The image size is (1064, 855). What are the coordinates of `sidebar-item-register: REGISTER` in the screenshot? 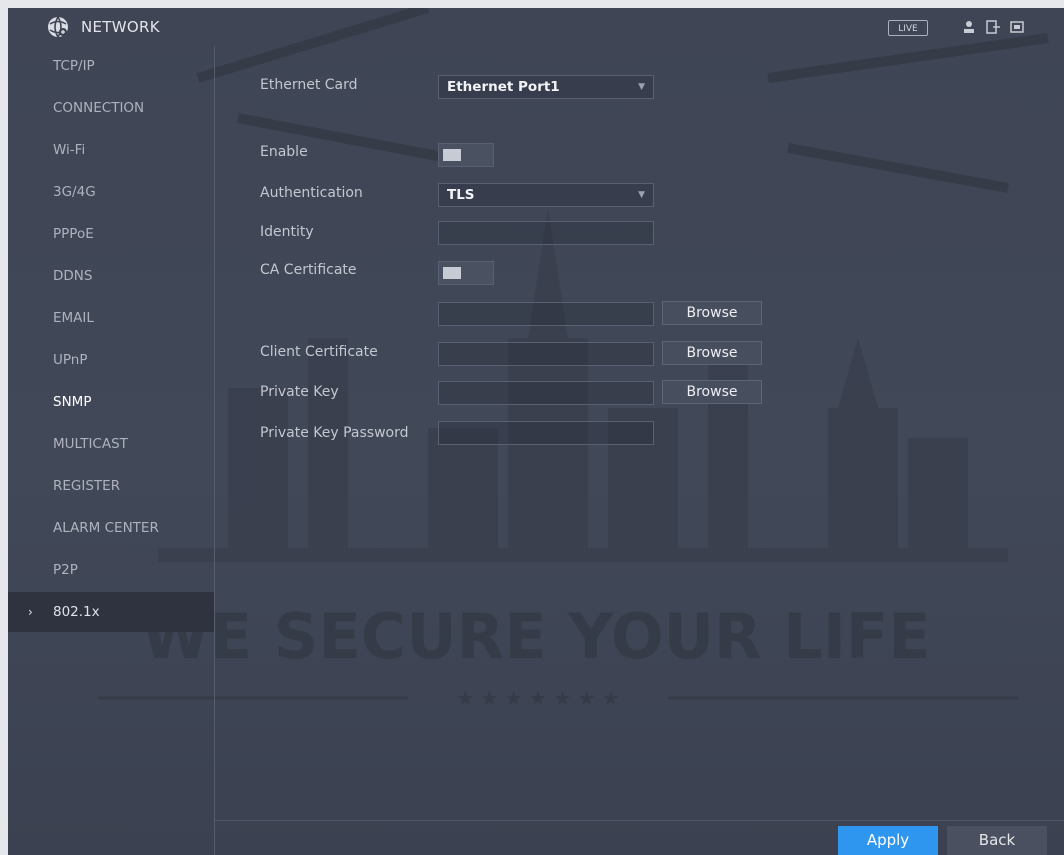 It's located at (111, 486).